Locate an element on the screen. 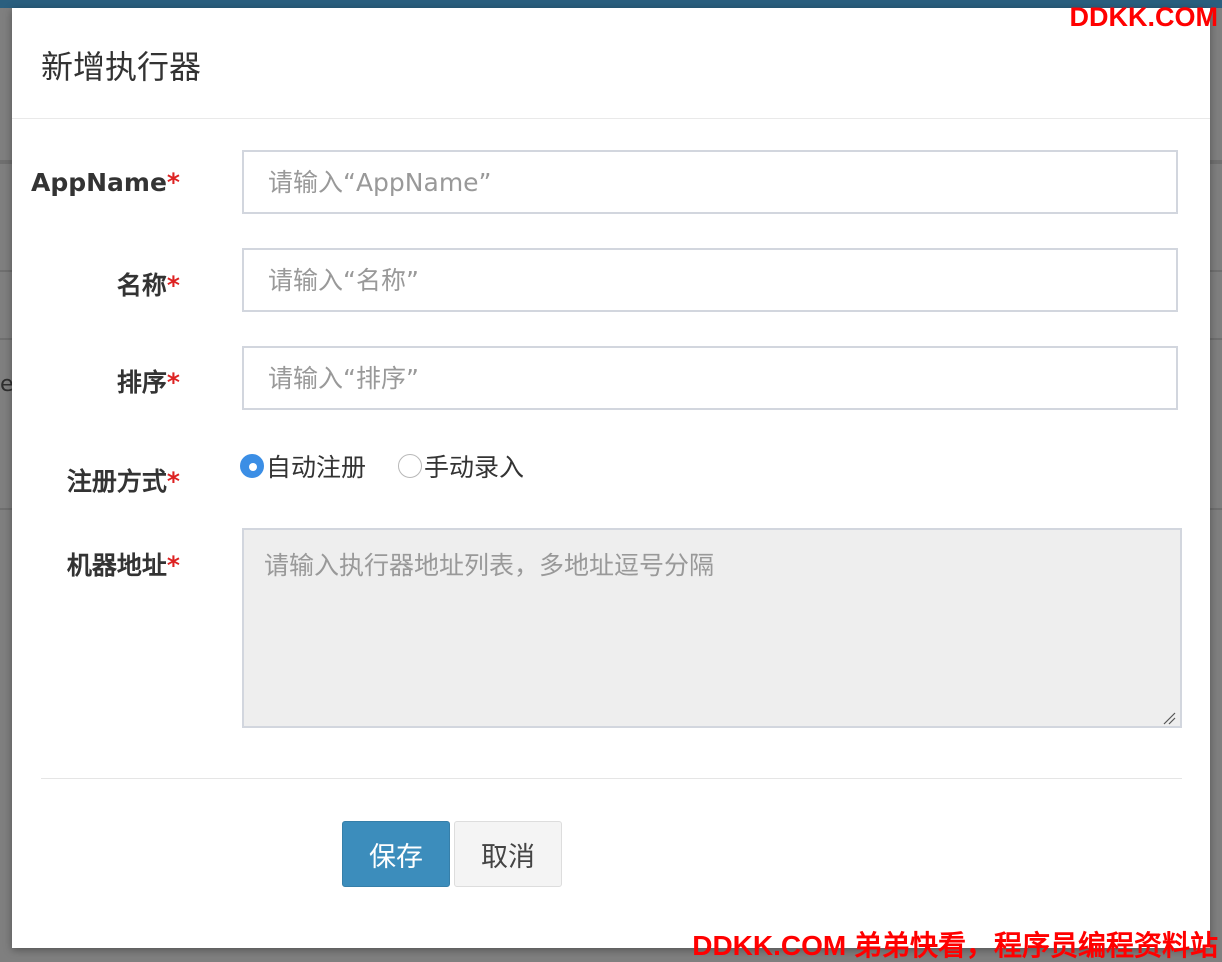 Image resolution: width=1222 pixels, height=962 pixels. title-label-text: 名称 is located at coordinates (141, 285).